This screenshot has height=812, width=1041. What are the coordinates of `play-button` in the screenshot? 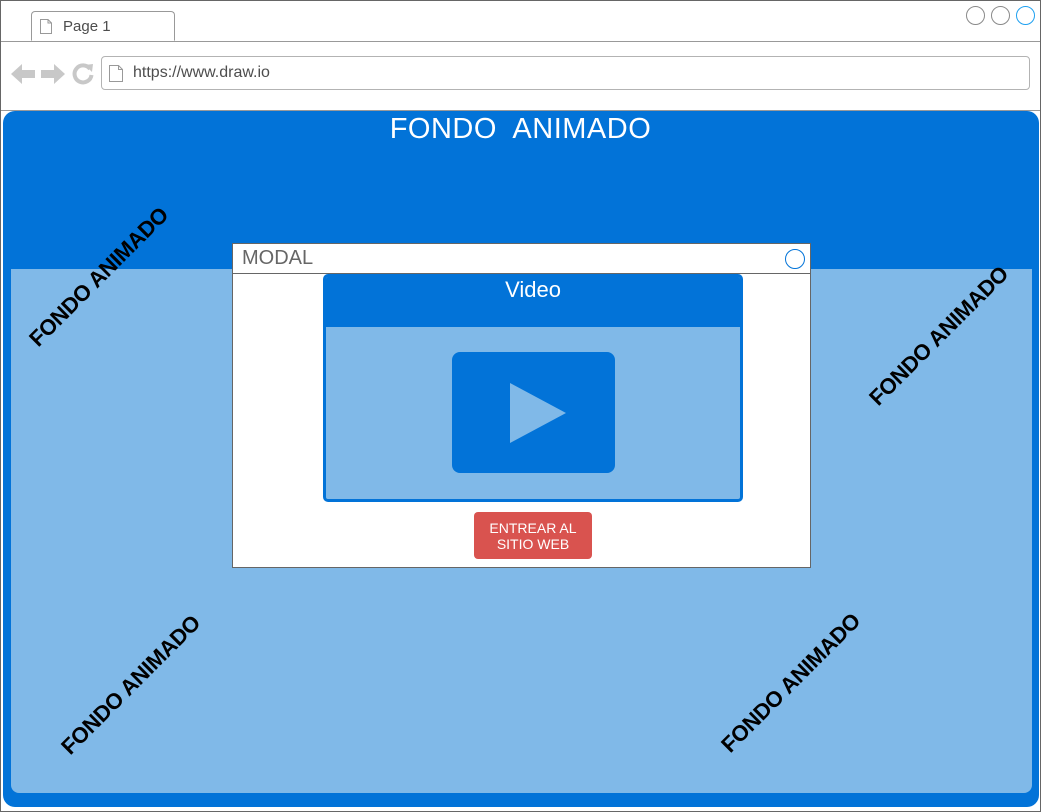 It's located at (533, 412).